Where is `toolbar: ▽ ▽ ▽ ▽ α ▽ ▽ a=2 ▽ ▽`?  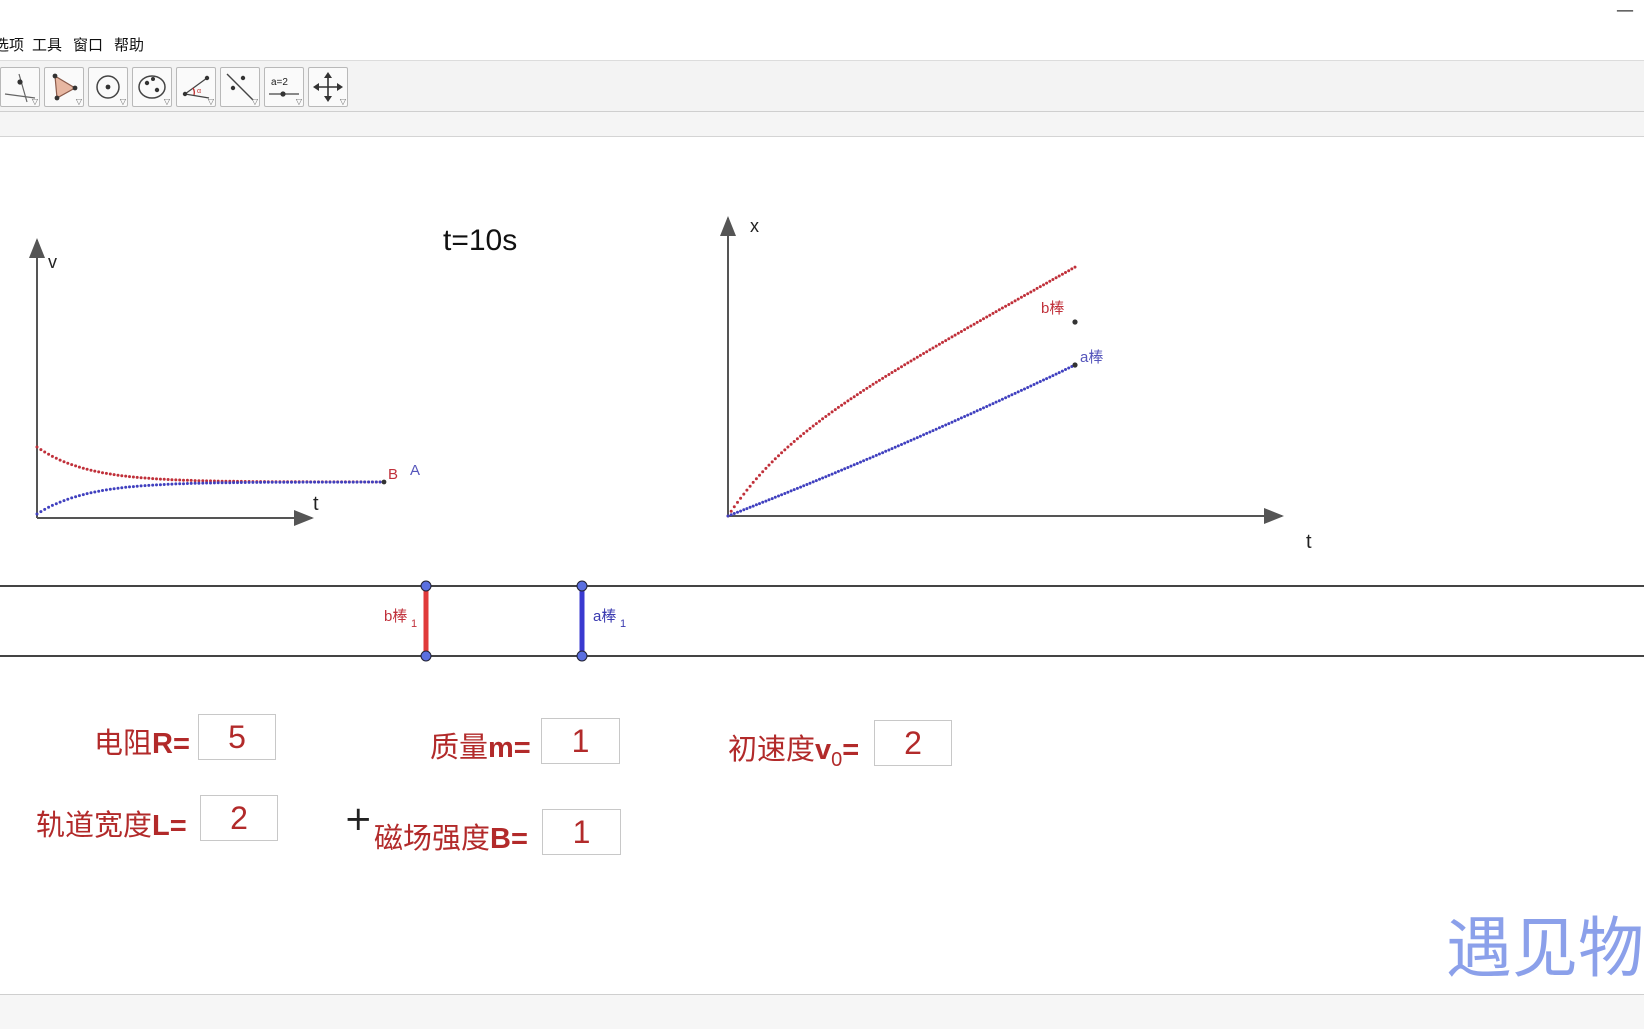 toolbar: ▽ ▽ ▽ ▽ α ▽ ▽ a=2 ▽ ▽ is located at coordinates (822, 86).